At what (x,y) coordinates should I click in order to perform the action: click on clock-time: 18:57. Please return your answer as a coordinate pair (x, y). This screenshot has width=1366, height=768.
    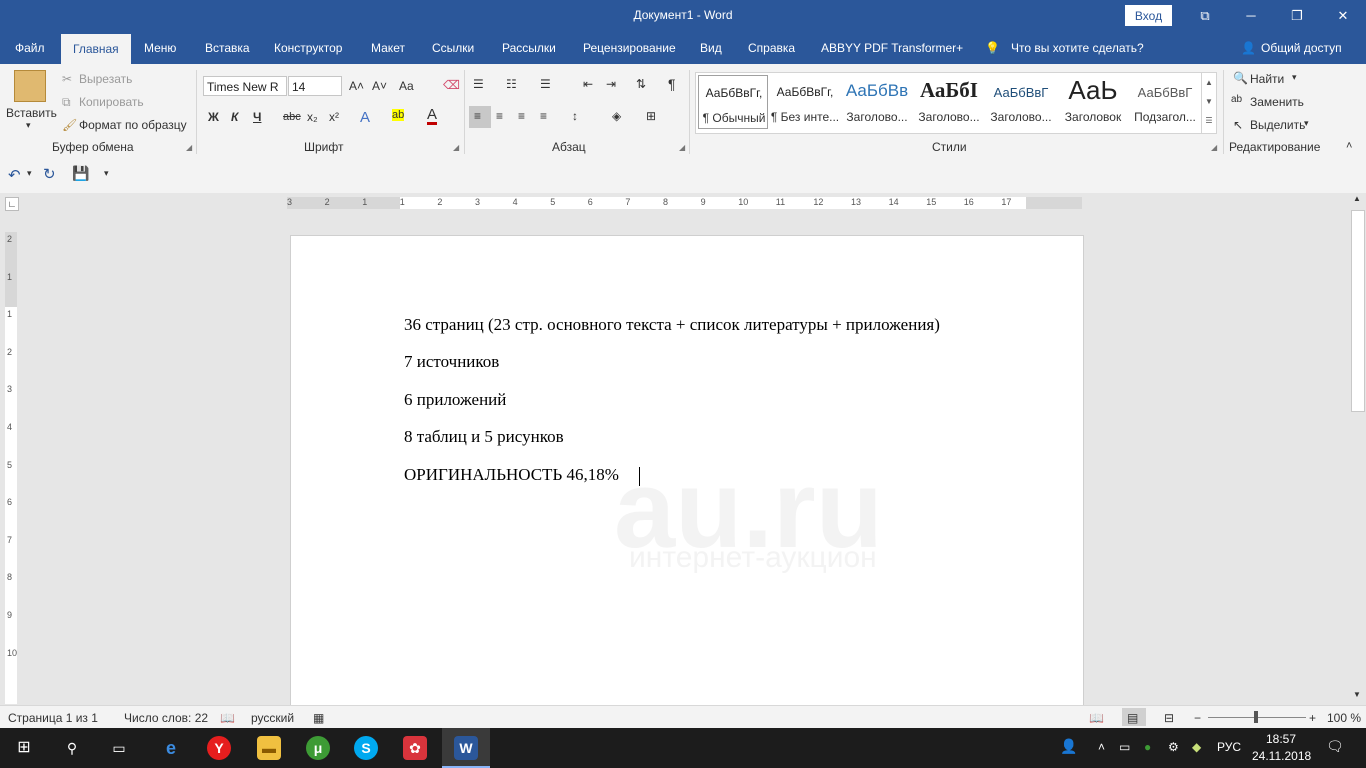
    Looking at the image, I should click on (1281, 739).